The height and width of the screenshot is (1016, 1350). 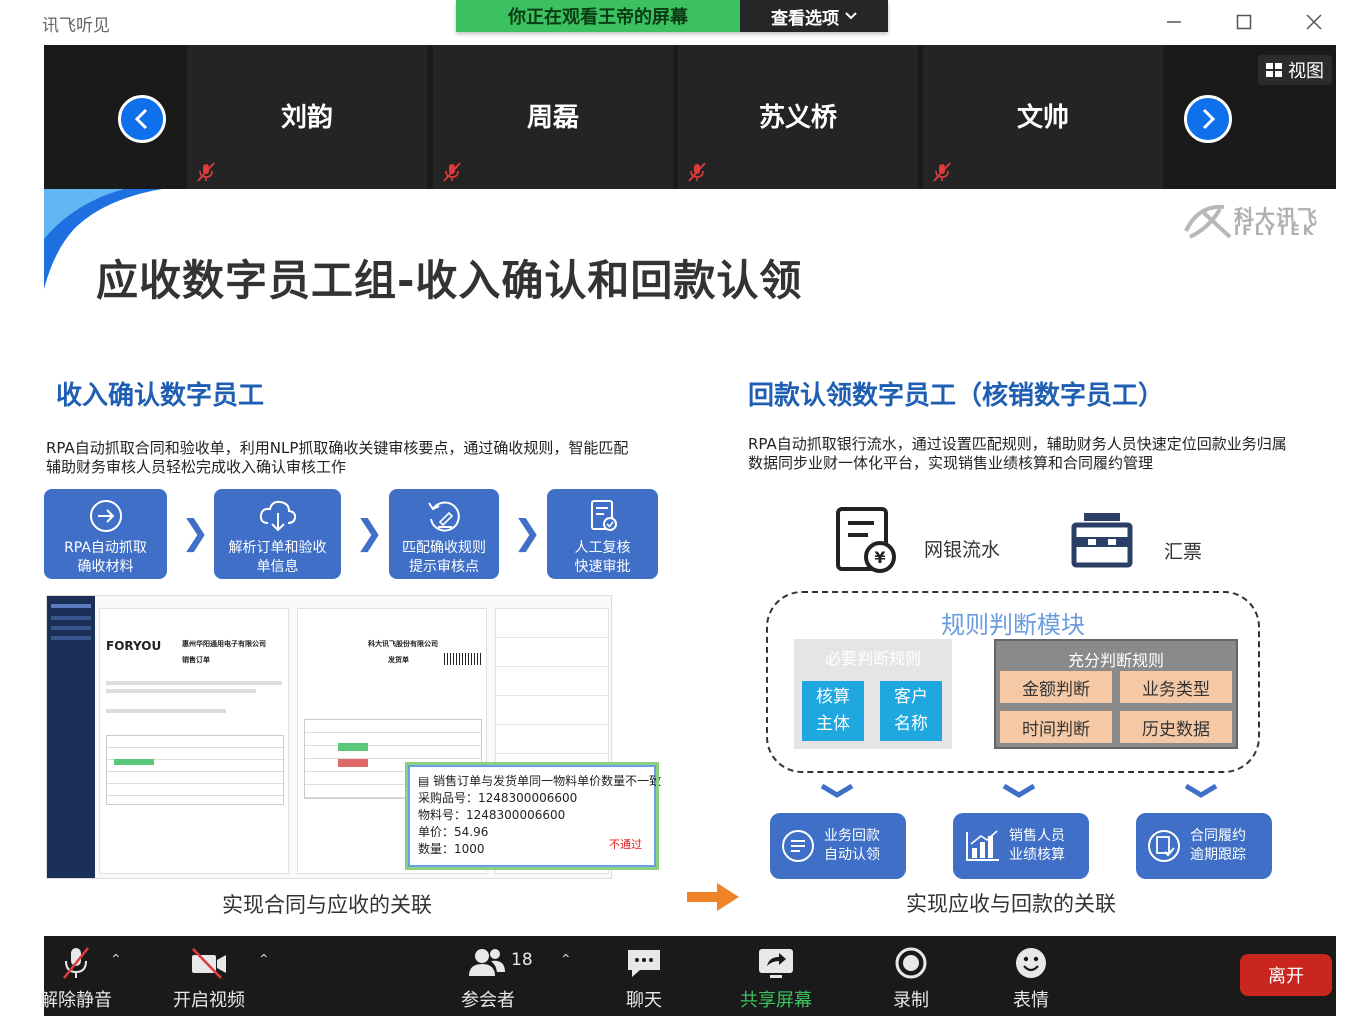 I want to click on result-sales-performance: 销售人员 业绩核算, so click(x=1021, y=846).